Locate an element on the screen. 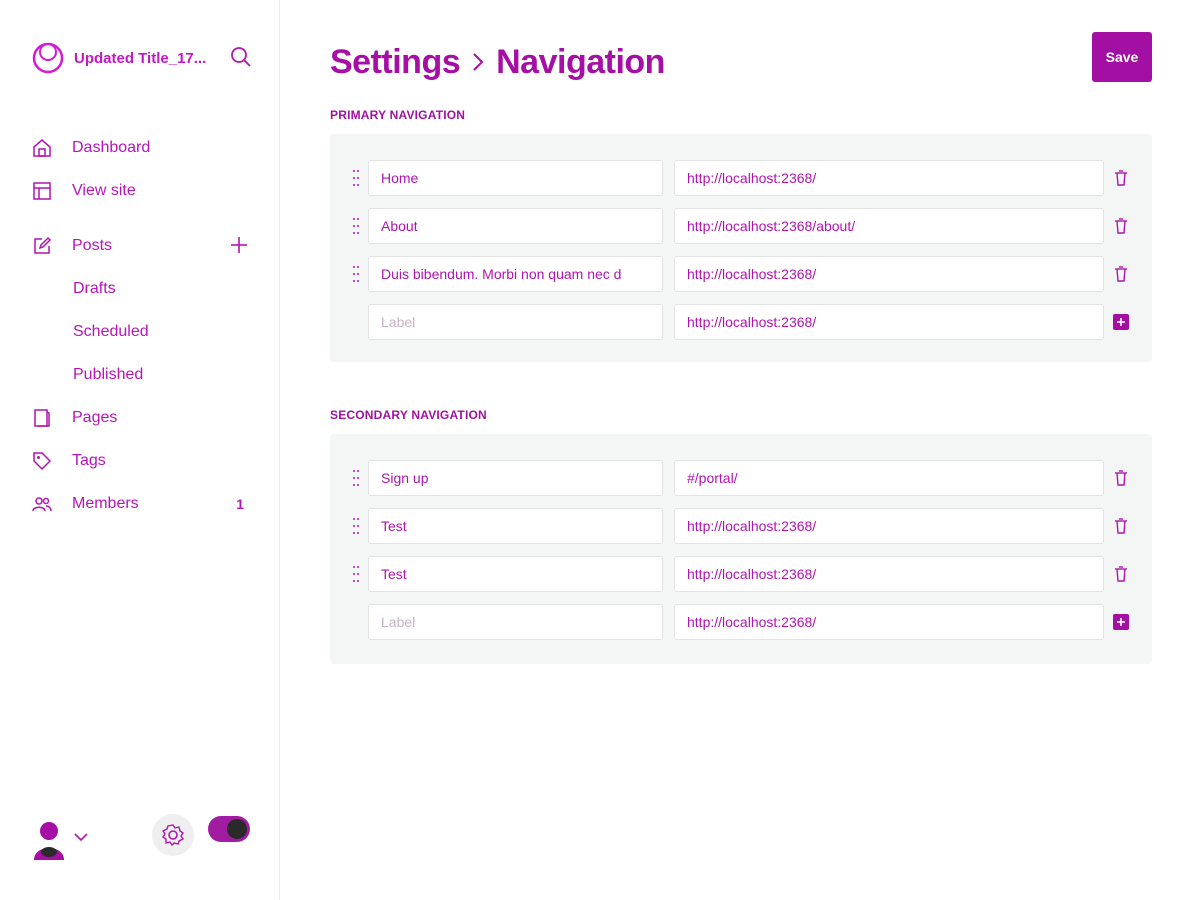  edit-icon is located at coordinates (43, 245).